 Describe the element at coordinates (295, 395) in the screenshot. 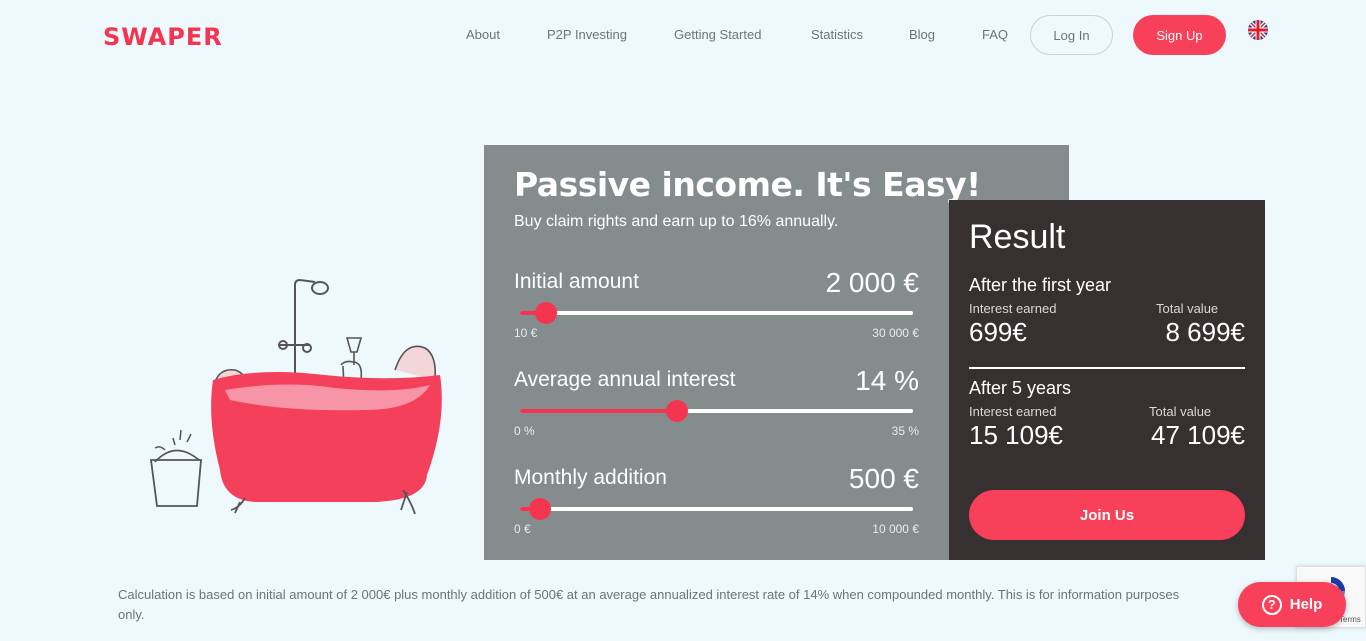

I see `bathtub-illustration` at that location.